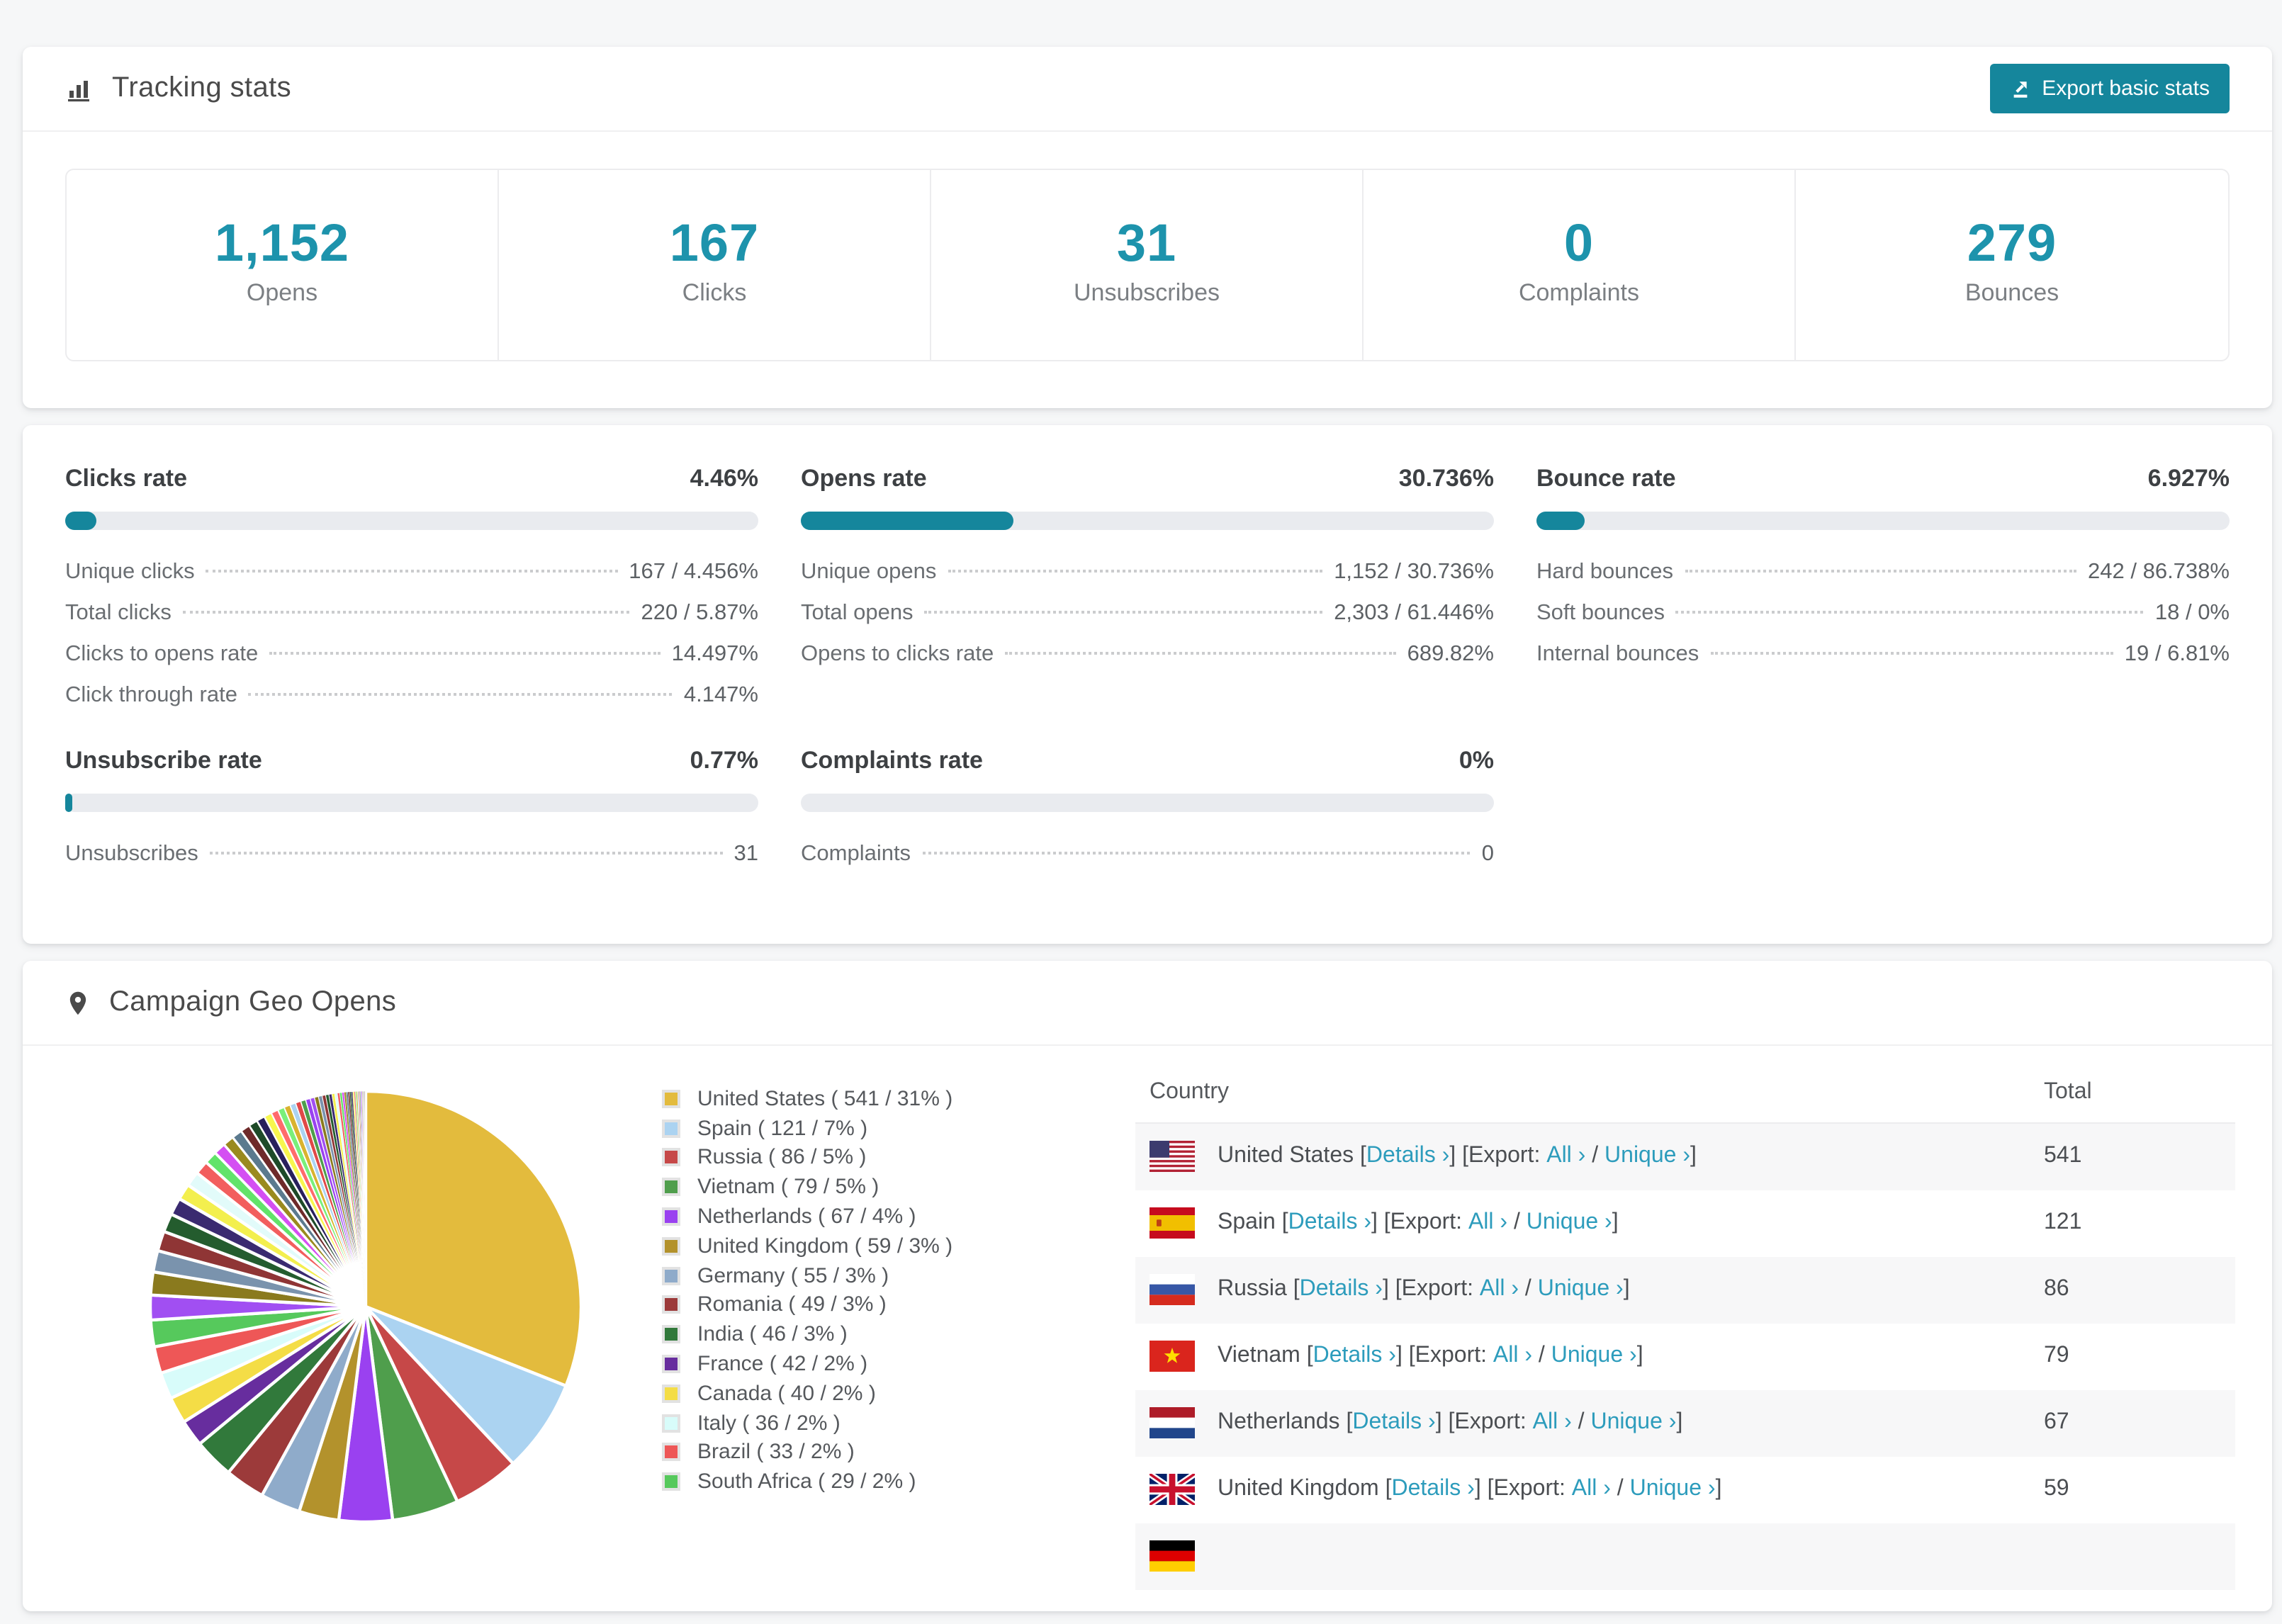 The width and height of the screenshot is (2282, 1624). I want to click on rate-row-value: 4.147%, so click(721, 695).